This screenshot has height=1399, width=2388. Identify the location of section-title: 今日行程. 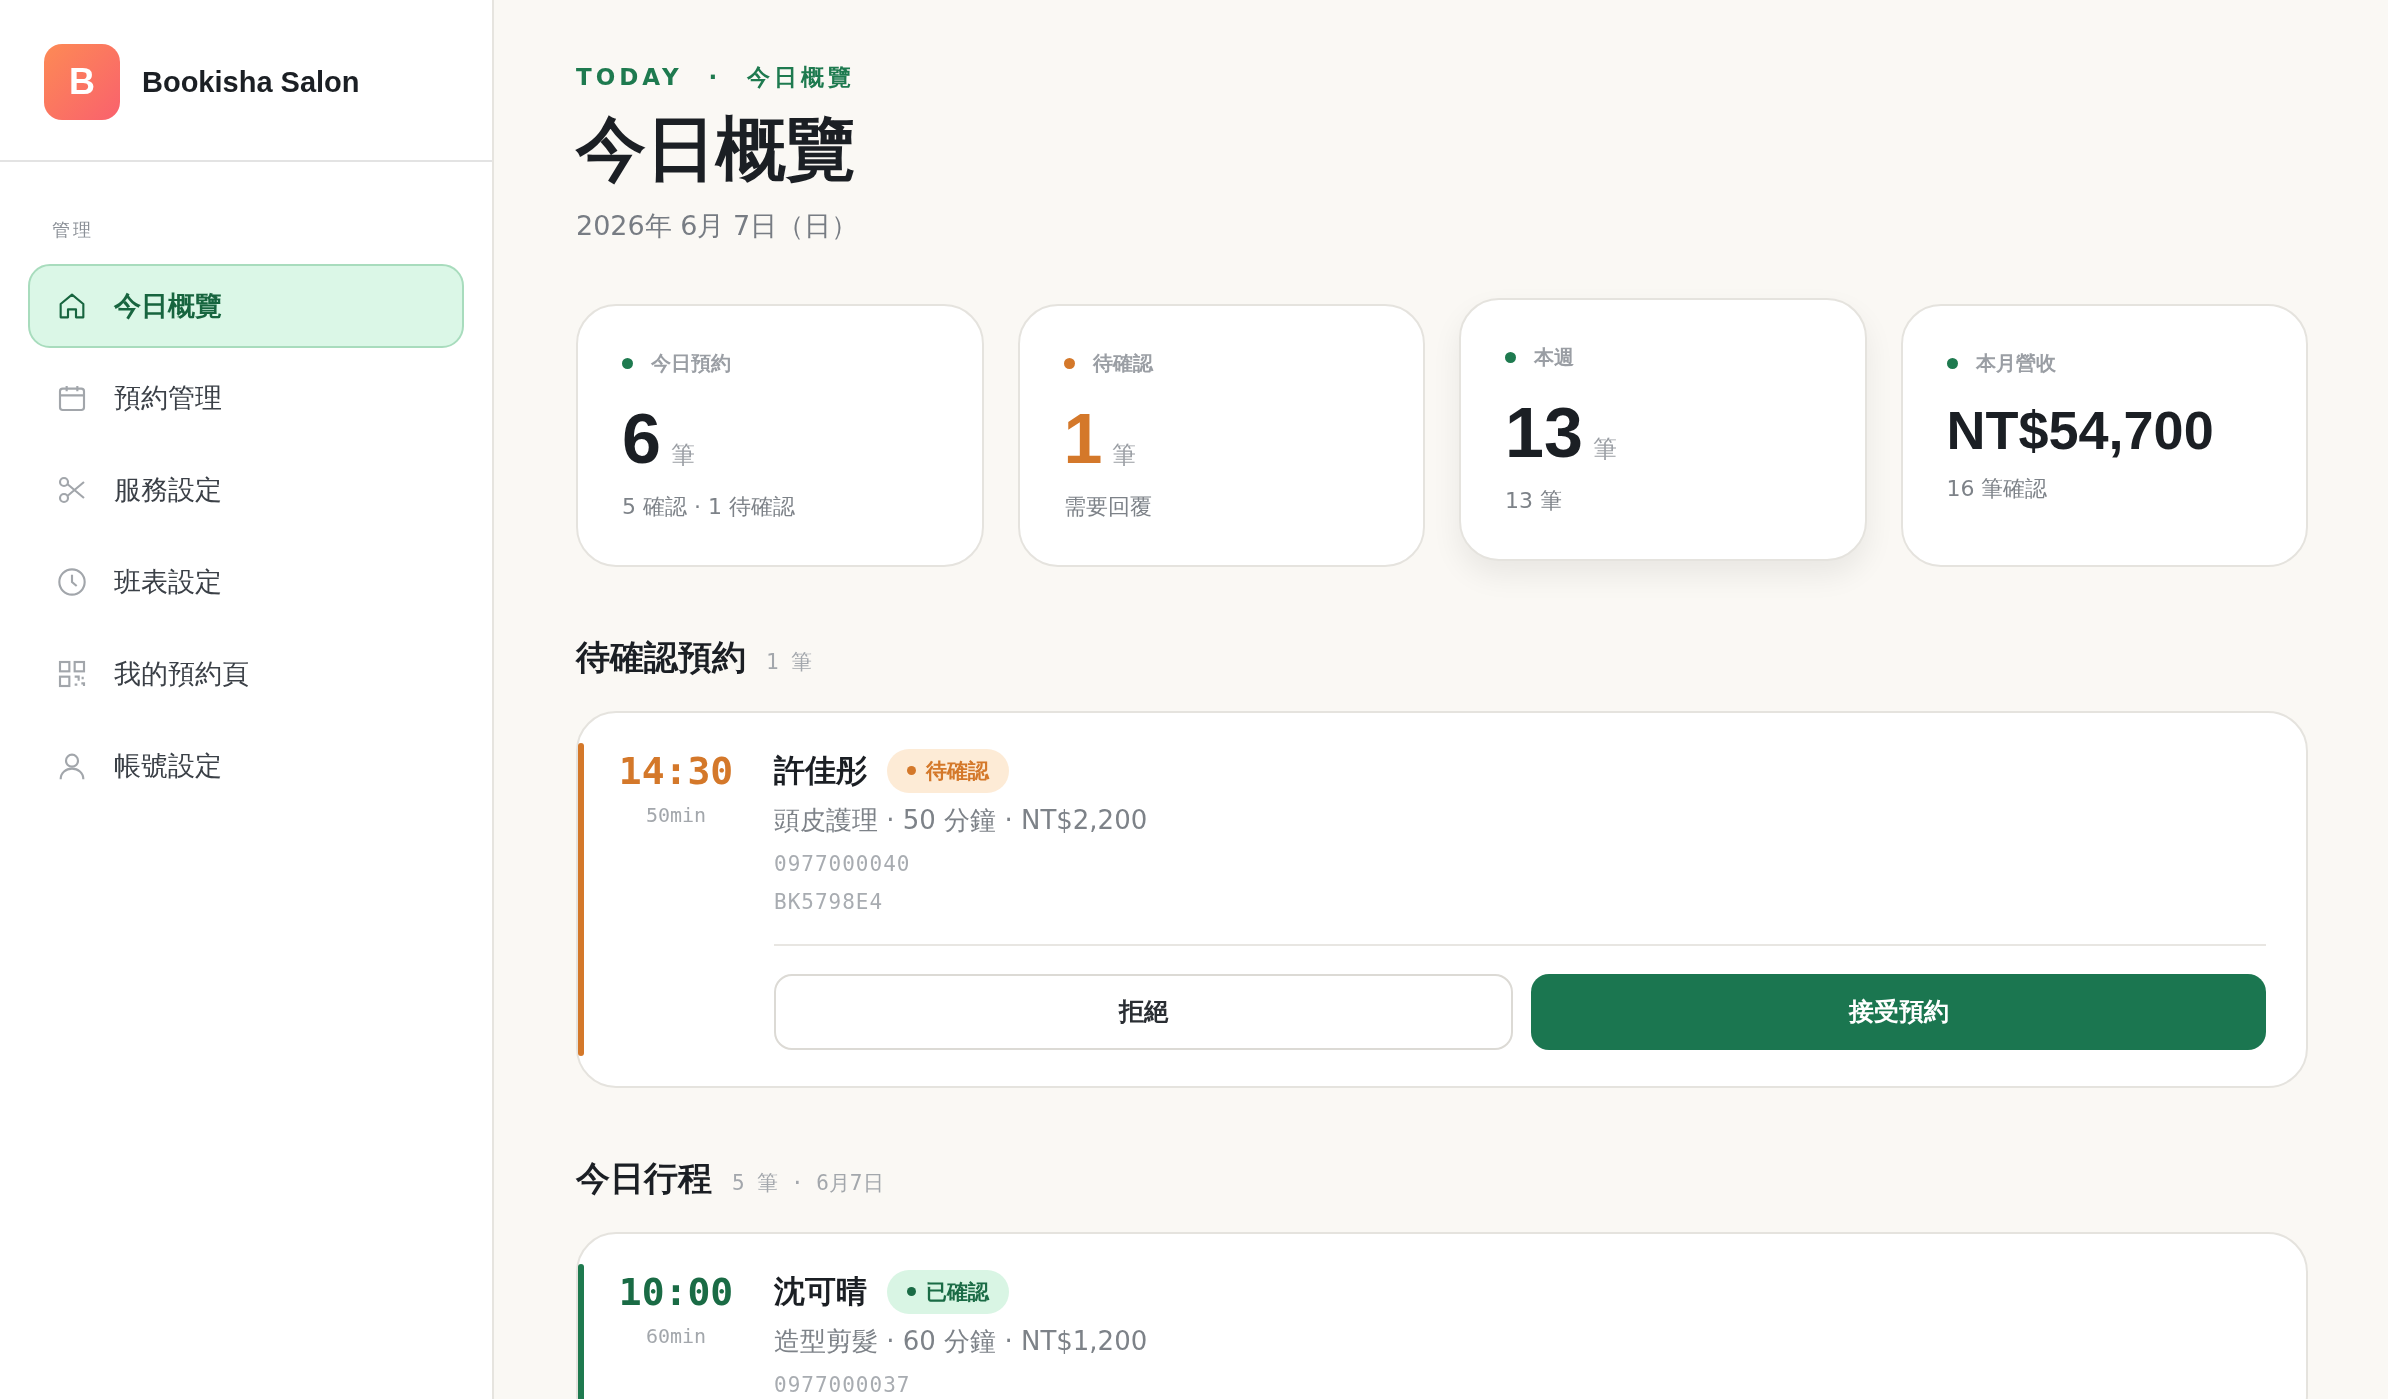
(644, 1178).